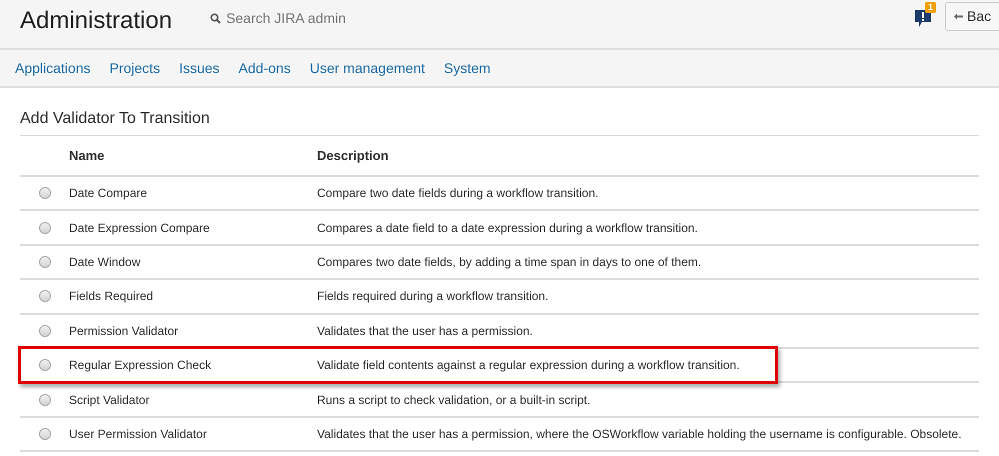 The image size is (999, 456). Describe the element at coordinates (467, 68) in the screenshot. I see `nav-link: System` at that location.